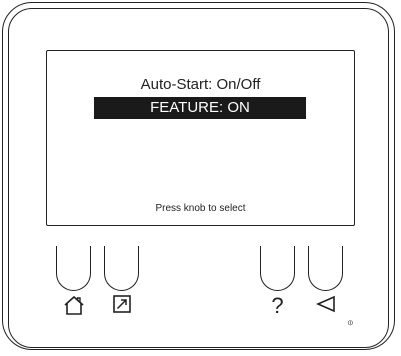 The height and width of the screenshot is (356, 401). I want to click on selected-option: FEATURE: ON, so click(200, 108).